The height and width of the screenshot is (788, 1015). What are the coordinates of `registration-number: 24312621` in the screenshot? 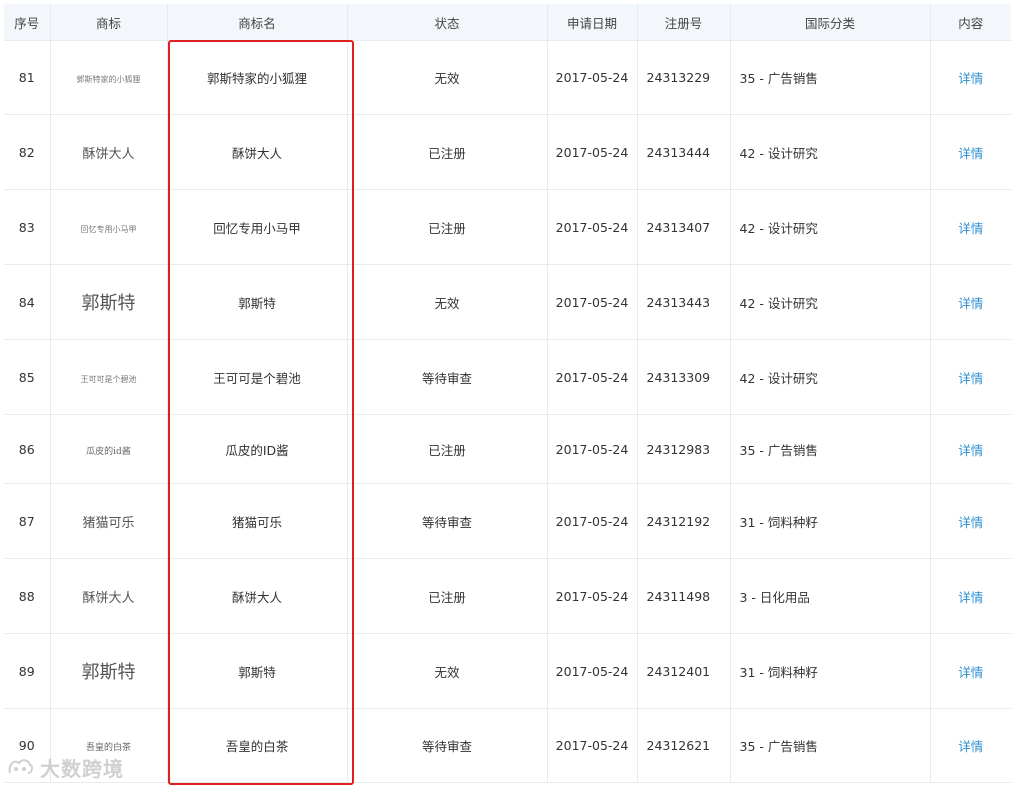 It's located at (684, 745).